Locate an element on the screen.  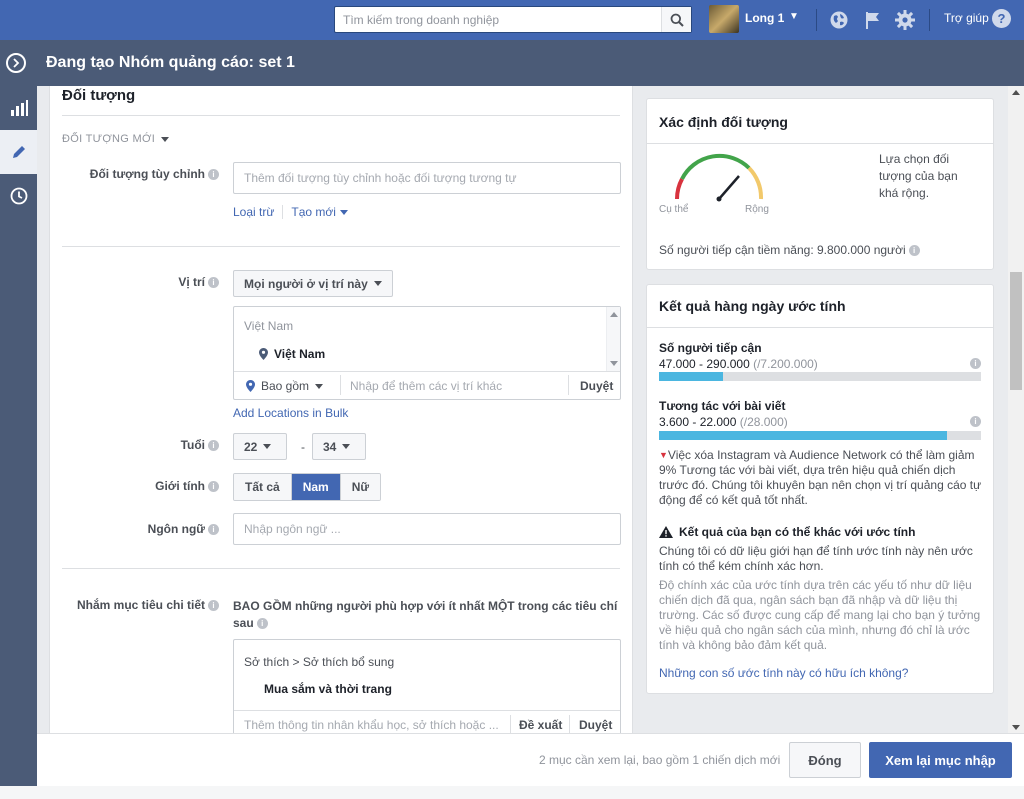
expand-button is located at coordinates (16, 63).